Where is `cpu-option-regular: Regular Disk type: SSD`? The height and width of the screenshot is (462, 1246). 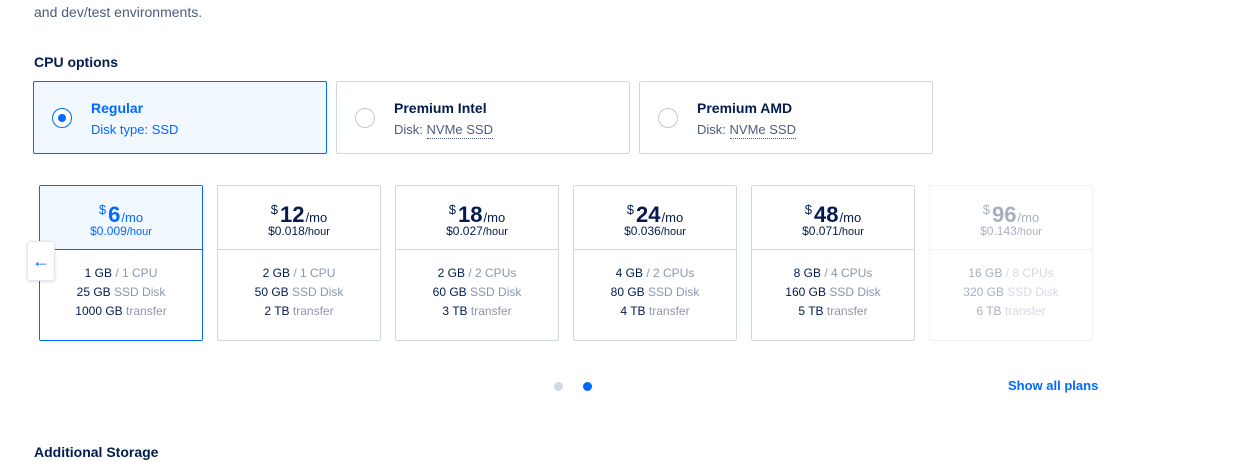 cpu-option-regular: Regular Disk type: SSD is located at coordinates (180, 117).